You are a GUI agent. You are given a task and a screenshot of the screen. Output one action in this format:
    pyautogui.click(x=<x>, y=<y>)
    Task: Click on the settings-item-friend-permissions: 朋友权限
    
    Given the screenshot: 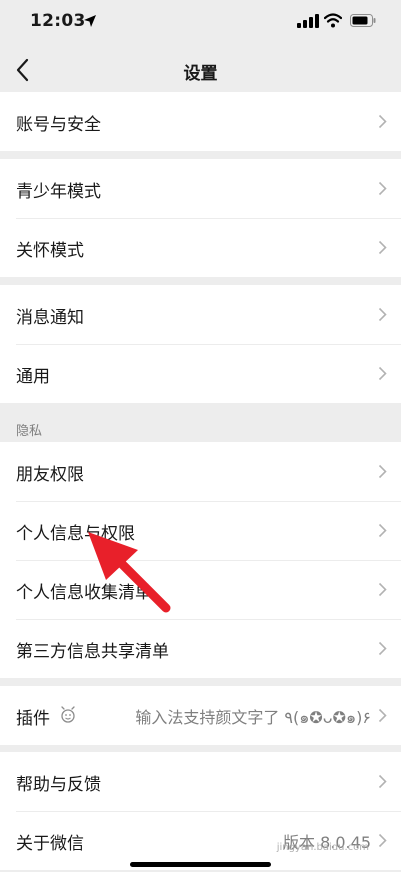 What is the action you would take?
    pyautogui.click(x=200, y=471)
    